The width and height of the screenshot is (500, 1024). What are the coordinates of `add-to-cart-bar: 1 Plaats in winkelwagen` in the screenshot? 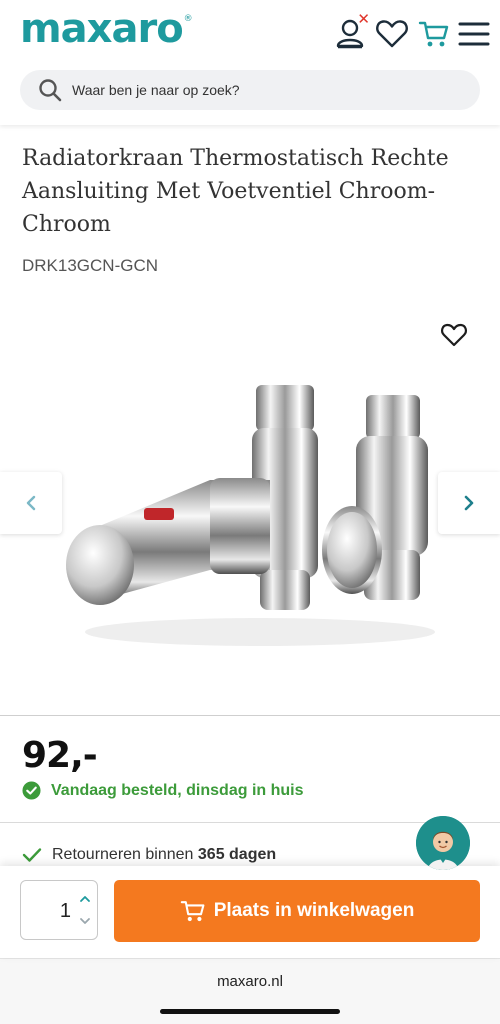 It's located at (250, 912).